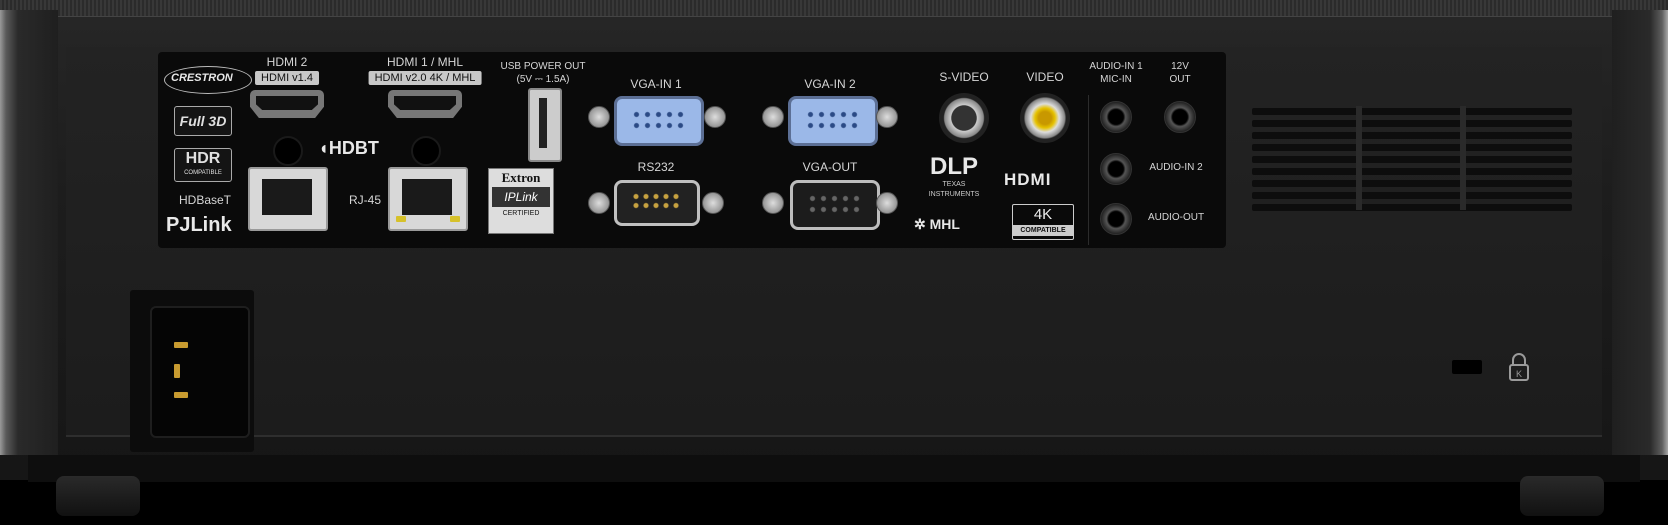 This screenshot has height=525, width=1668. I want to click on certified-text: CERTIFIED, so click(521, 213).